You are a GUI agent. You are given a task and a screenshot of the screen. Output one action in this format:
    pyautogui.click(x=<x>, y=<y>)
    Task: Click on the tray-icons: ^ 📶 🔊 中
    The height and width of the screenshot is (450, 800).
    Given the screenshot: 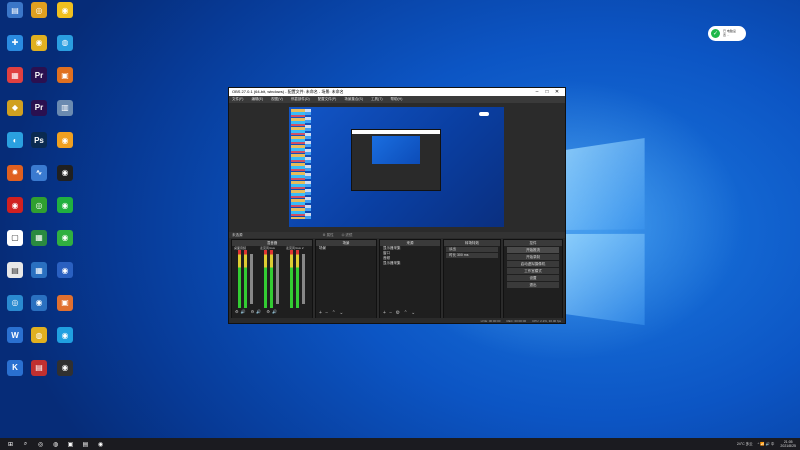 What is the action you would take?
    pyautogui.click(x=766, y=444)
    